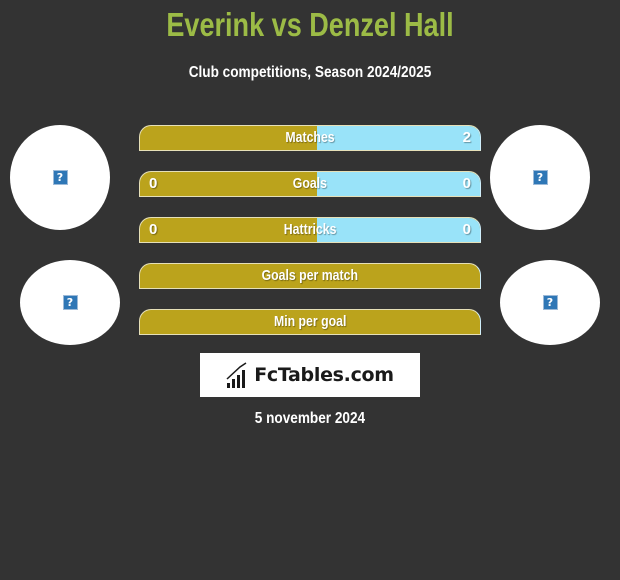 The image size is (620, 580). What do you see at coordinates (466, 137) in the screenshot?
I see `right-value: 2` at bounding box center [466, 137].